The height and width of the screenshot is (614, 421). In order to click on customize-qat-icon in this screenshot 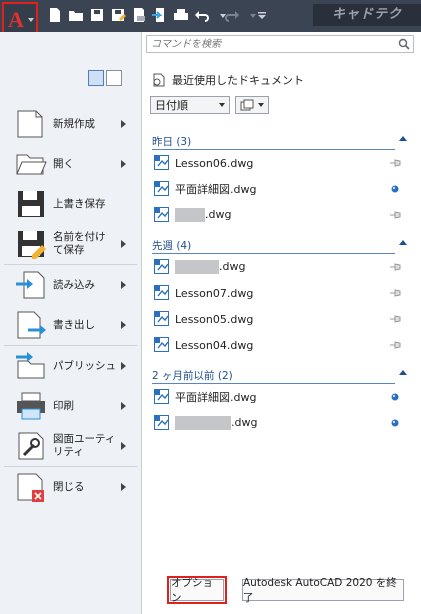, I will do `click(259, 15)`.